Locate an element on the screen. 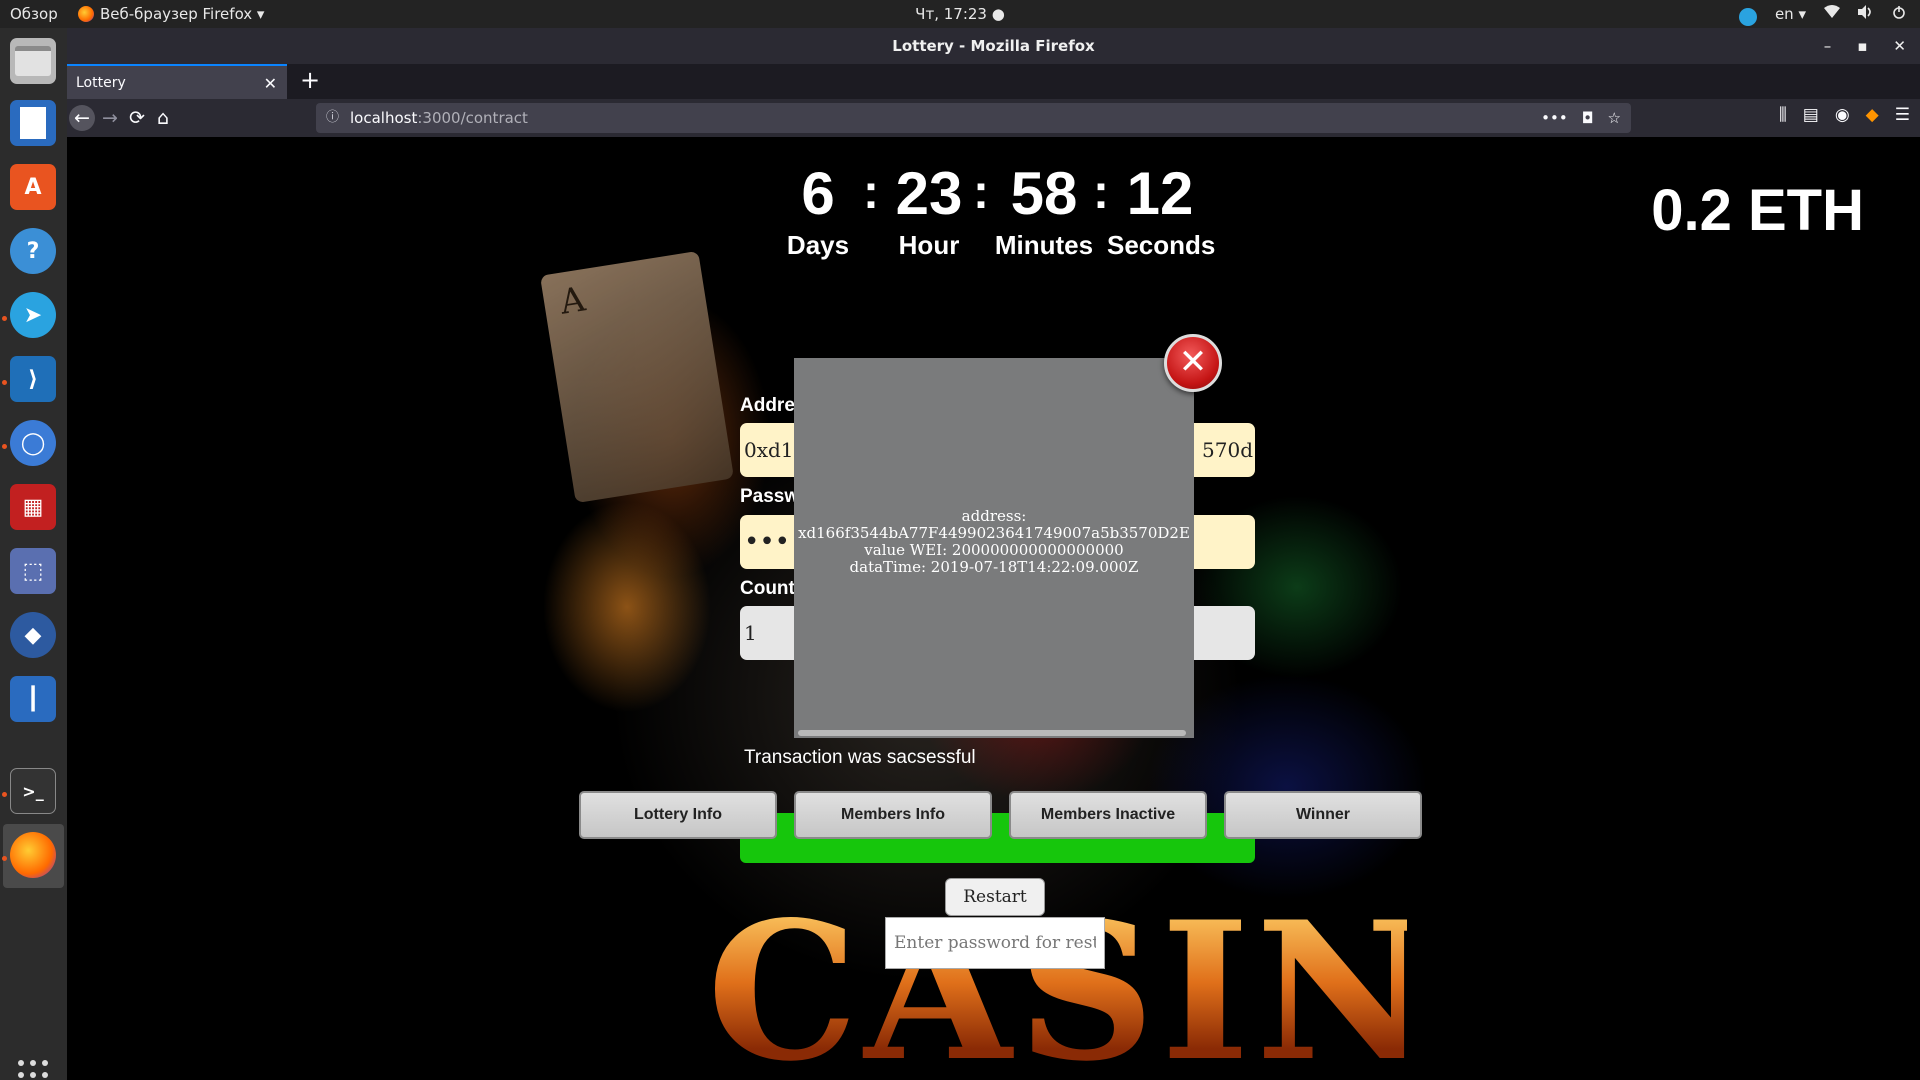 The height and width of the screenshot is (1080, 1920). members-info-button: Members Info is located at coordinates (893, 815).